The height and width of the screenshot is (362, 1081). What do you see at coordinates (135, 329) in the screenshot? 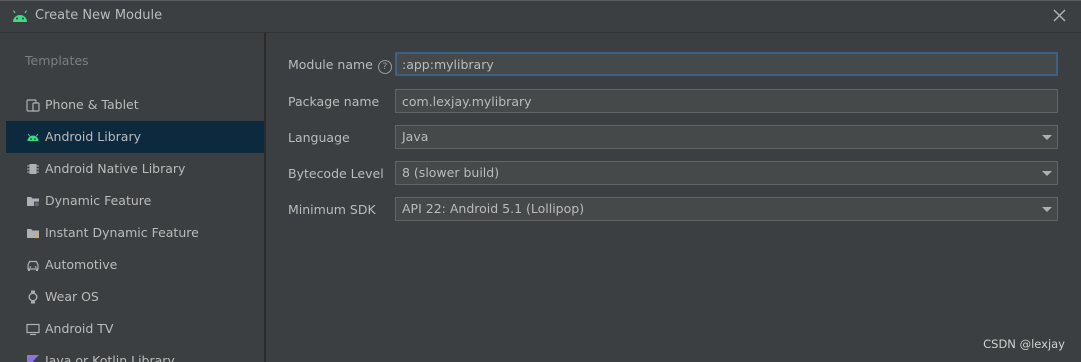
I see `template-item-android-tv: Android TV` at bounding box center [135, 329].